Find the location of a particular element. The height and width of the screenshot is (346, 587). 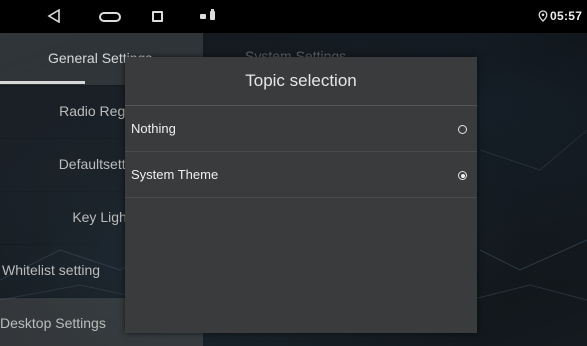

radio-button is located at coordinates (462, 129).